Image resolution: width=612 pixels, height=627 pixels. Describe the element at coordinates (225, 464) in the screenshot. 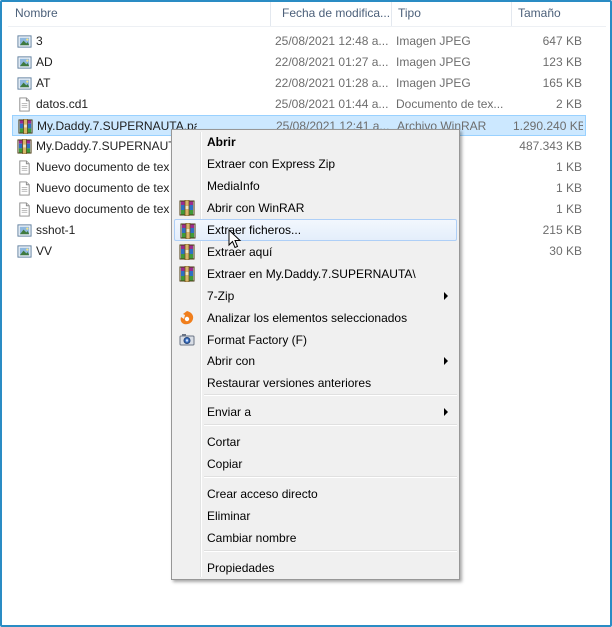

I see `menu-item-label: Copiar` at that location.